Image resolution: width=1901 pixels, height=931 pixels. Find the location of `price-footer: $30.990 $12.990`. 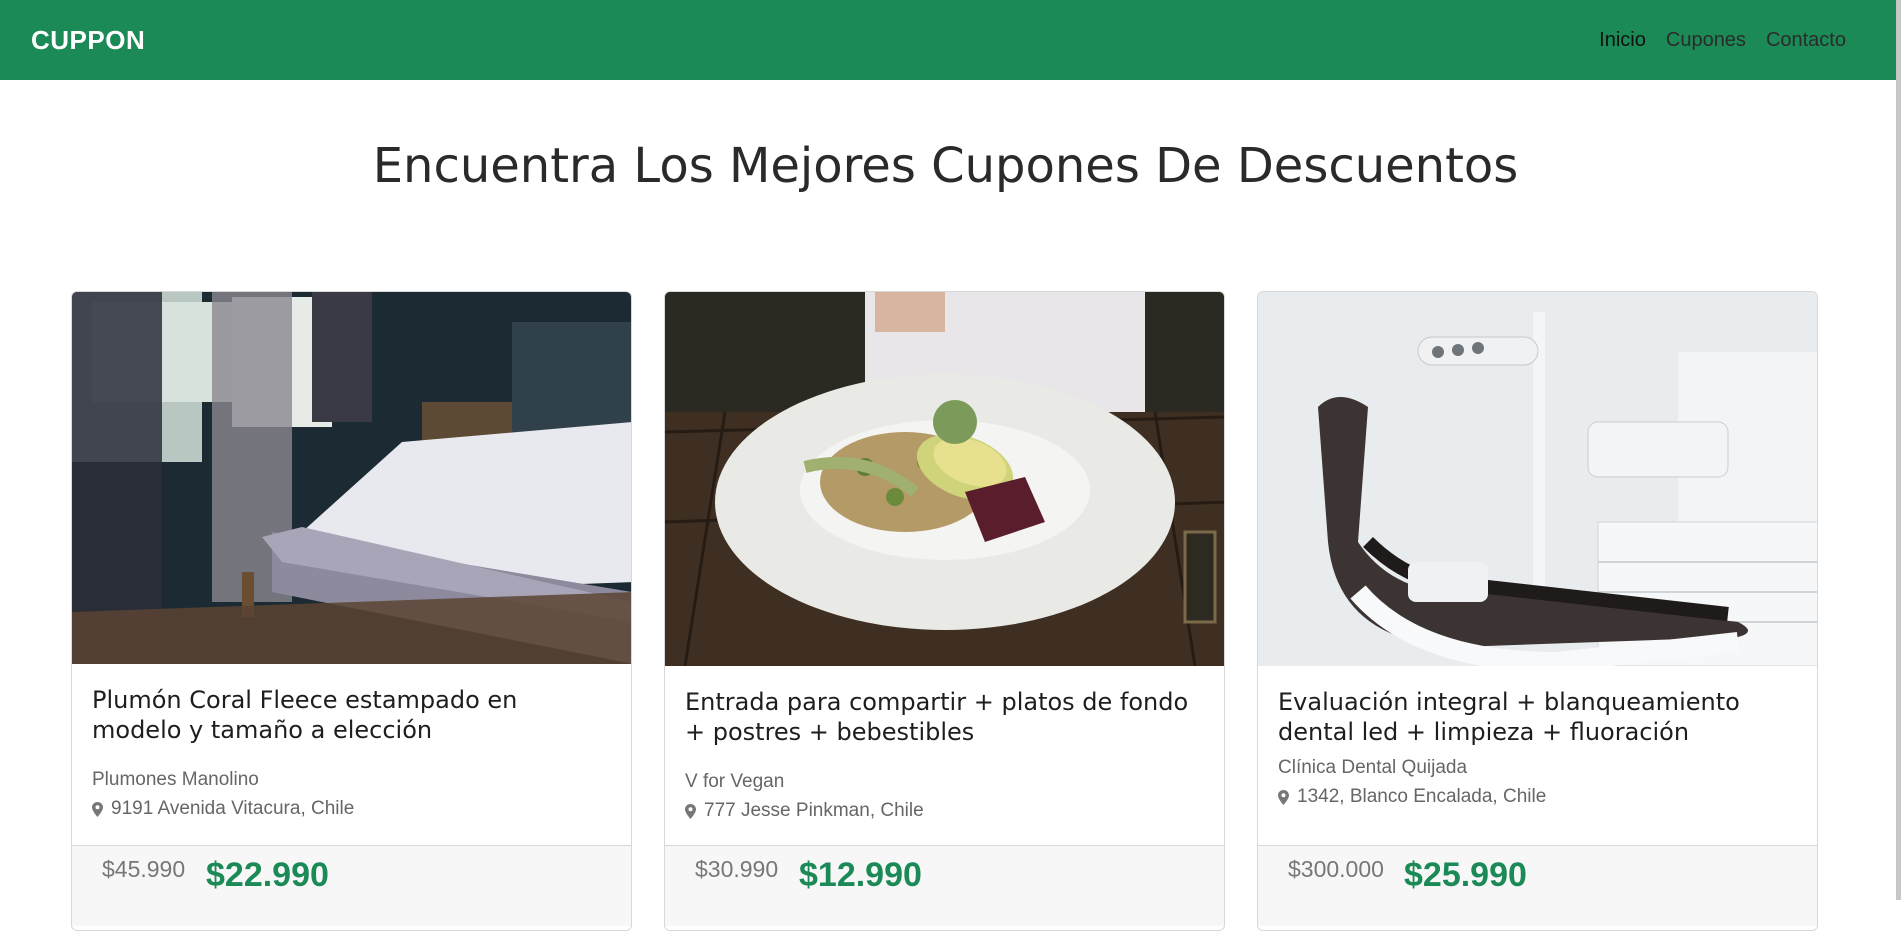

price-footer: $30.990 $12.990 is located at coordinates (944, 885).